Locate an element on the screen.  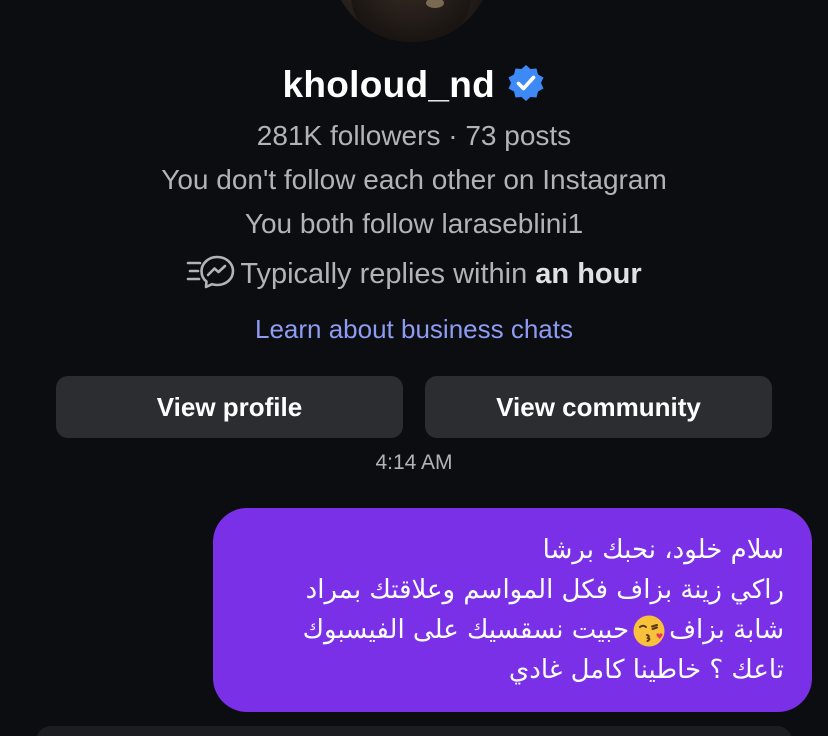
next-message-edge is located at coordinates (414, 731).